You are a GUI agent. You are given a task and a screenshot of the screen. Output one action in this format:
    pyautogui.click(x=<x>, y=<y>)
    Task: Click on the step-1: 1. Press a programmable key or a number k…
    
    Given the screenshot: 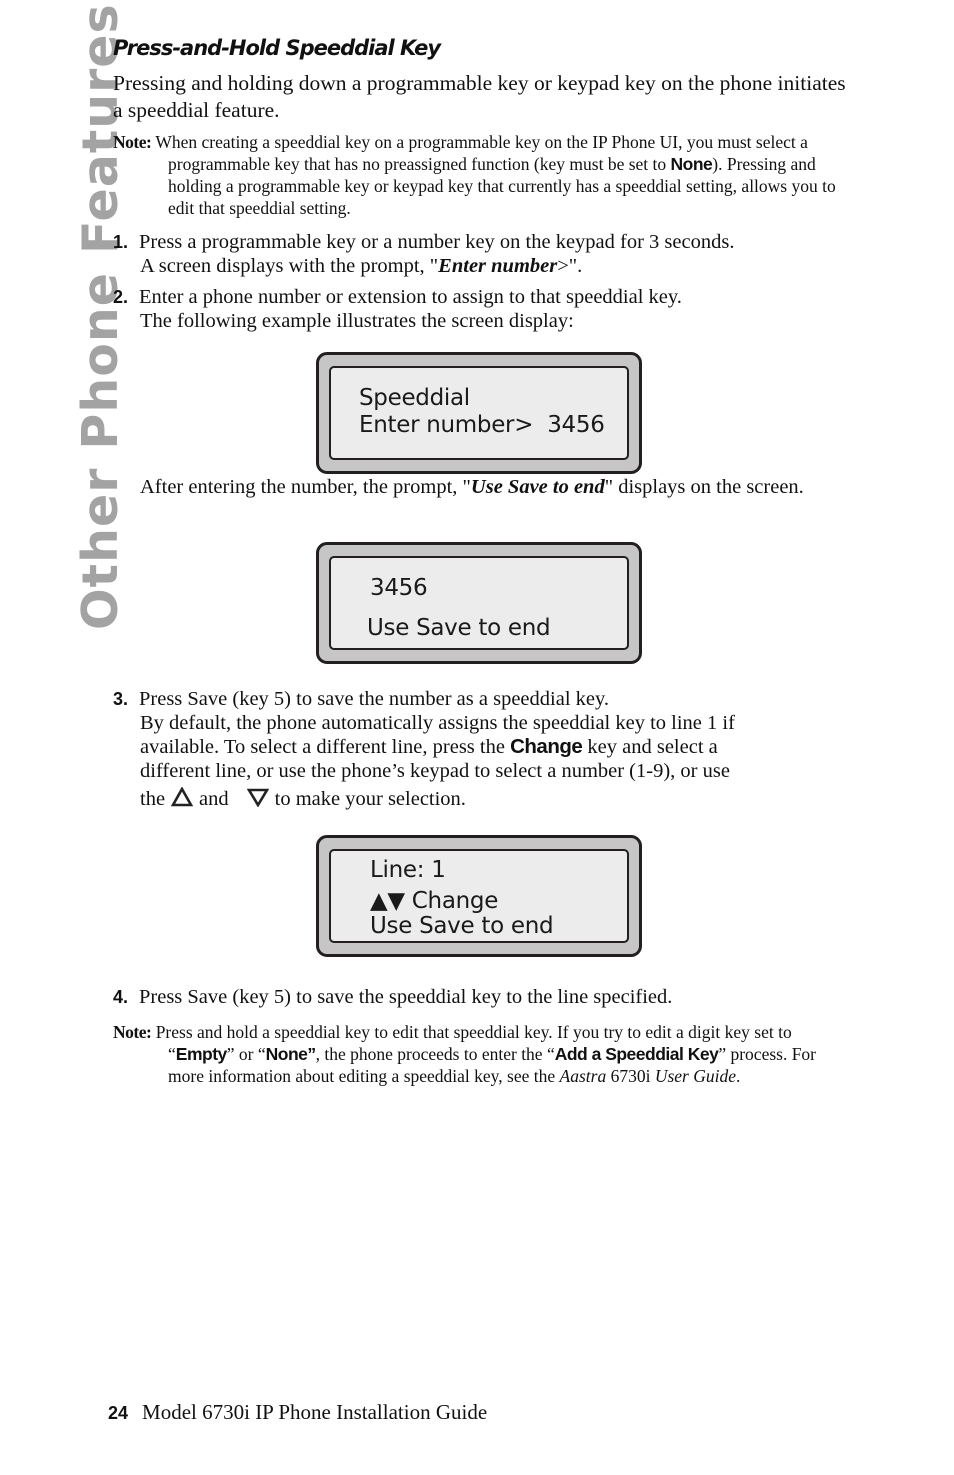 What is the action you would take?
    pyautogui.click(x=424, y=254)
    